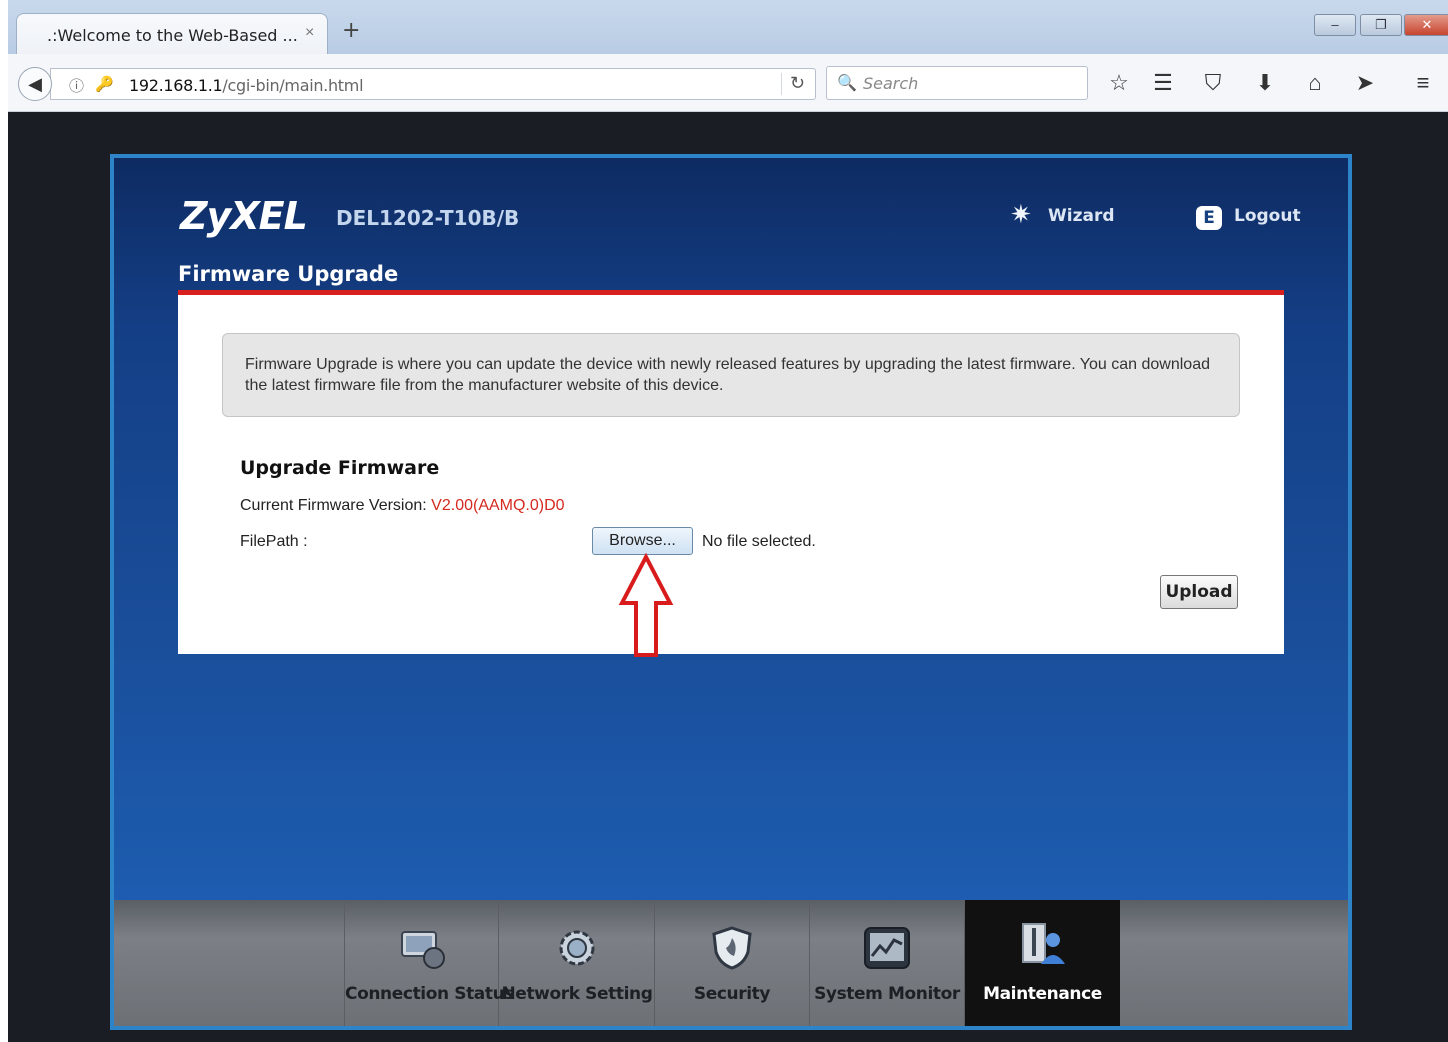 The height and width of the screenshot is (1042, 1448). Describe the element at coordinates (646, 605) in the screenshot. I see `red-arrow-annotation` at that location.